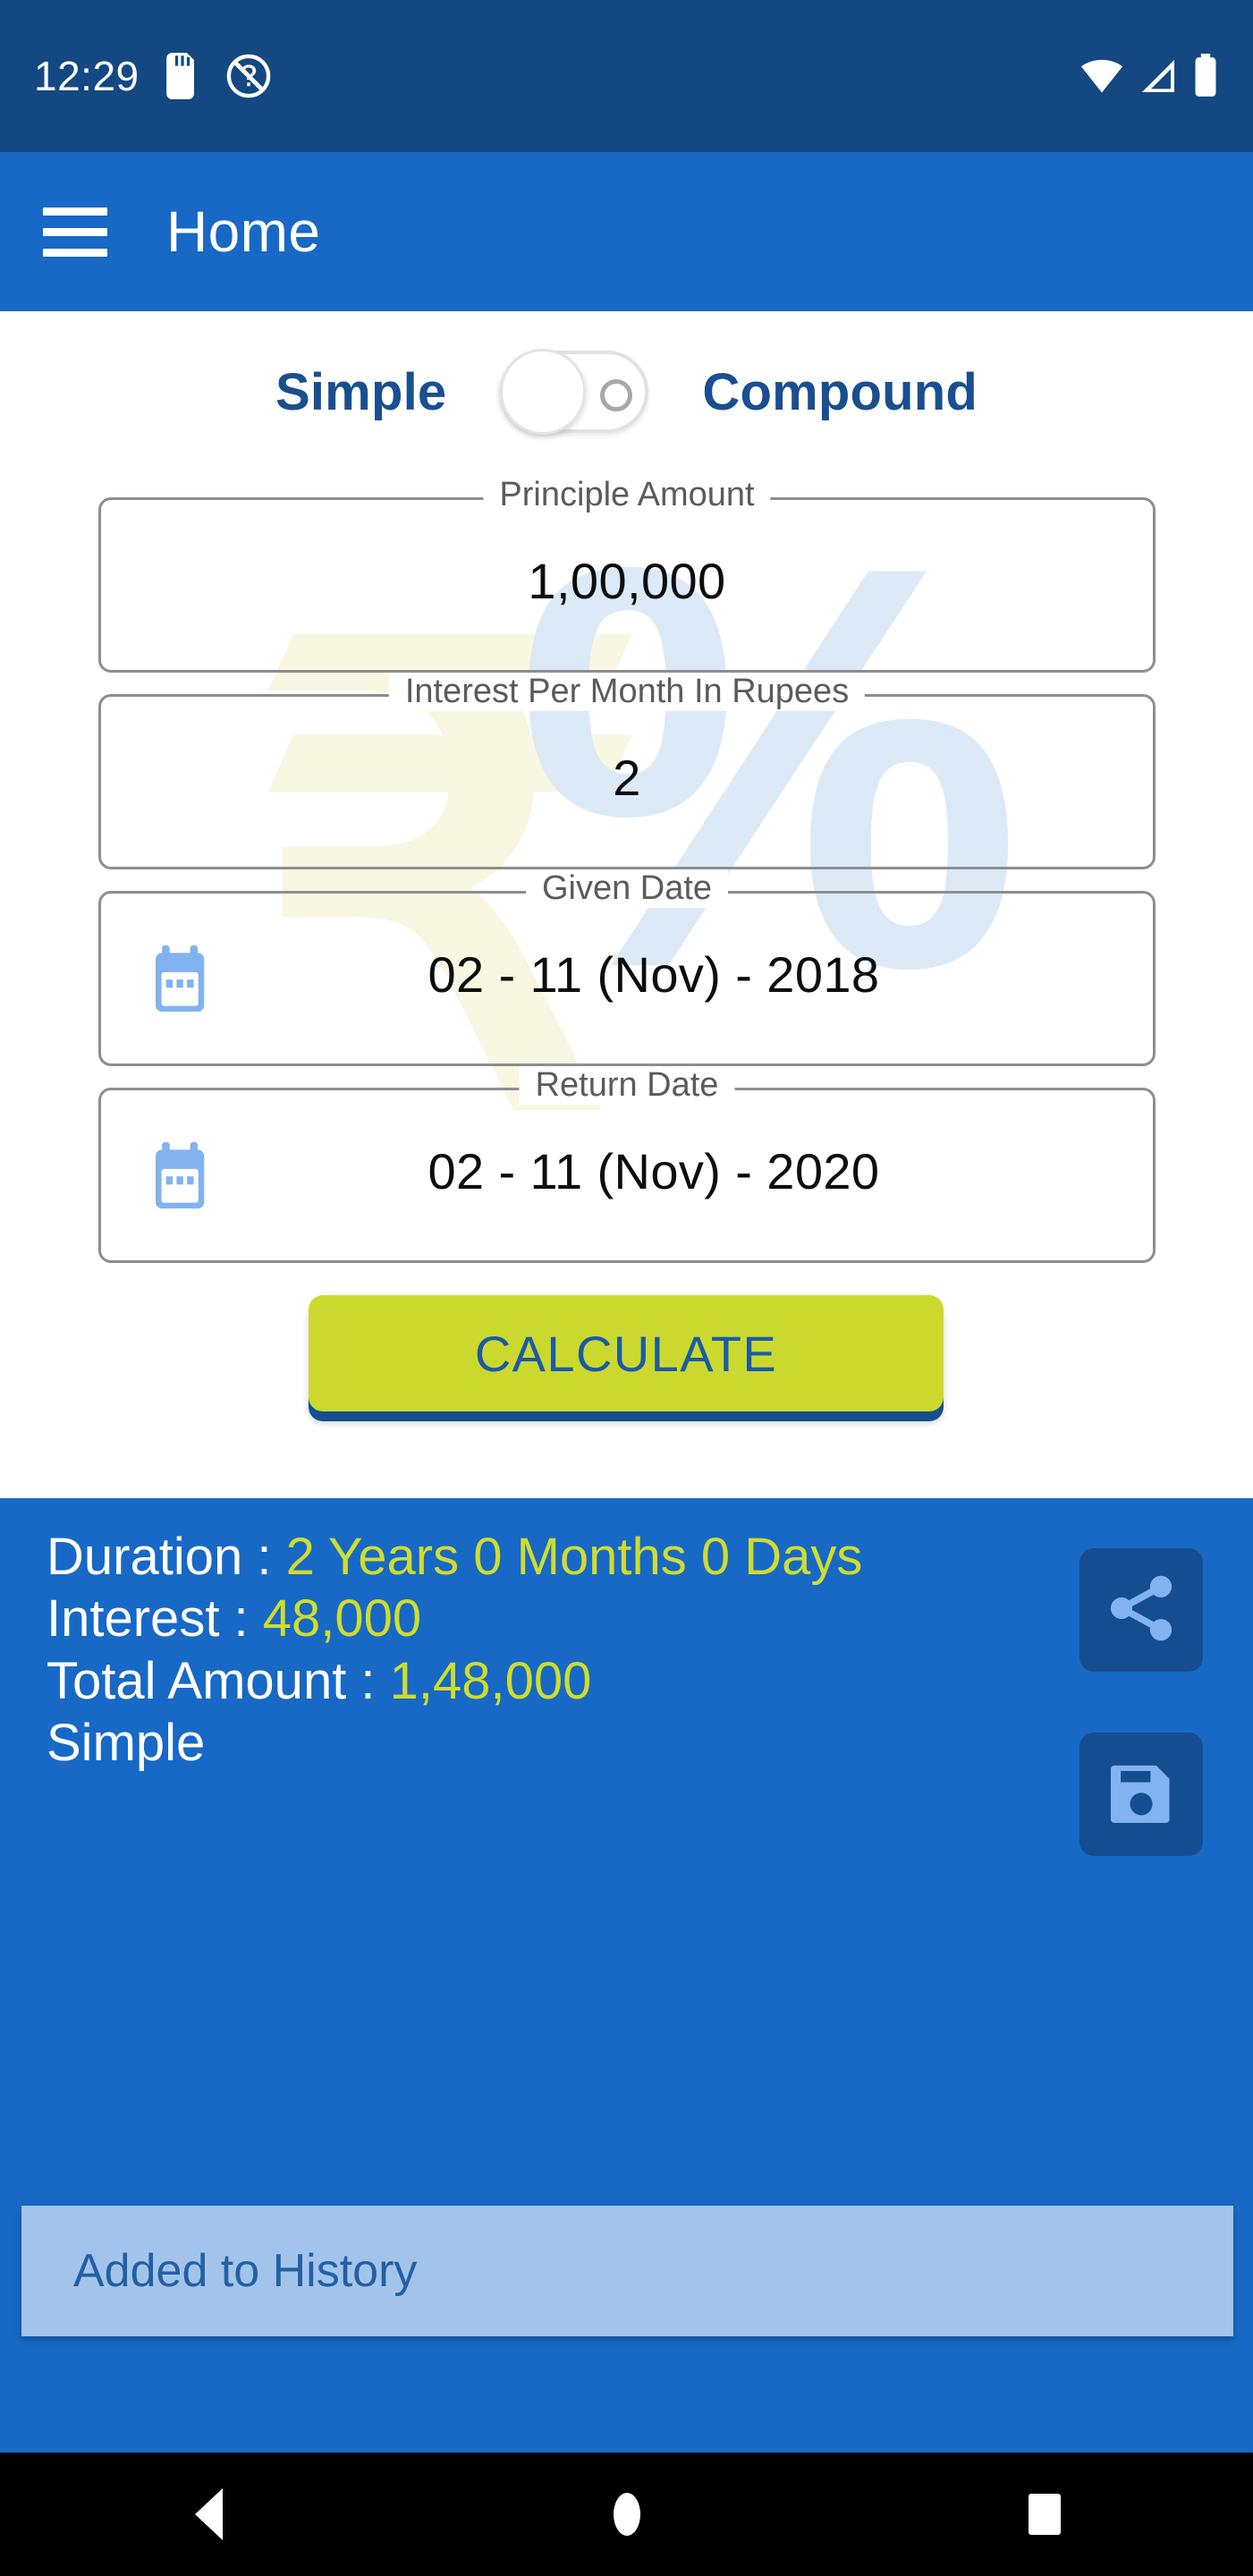  Describe the element at coordinates (627, 888) in the screenshot. I see `given-date-label: Given Date` at that location.